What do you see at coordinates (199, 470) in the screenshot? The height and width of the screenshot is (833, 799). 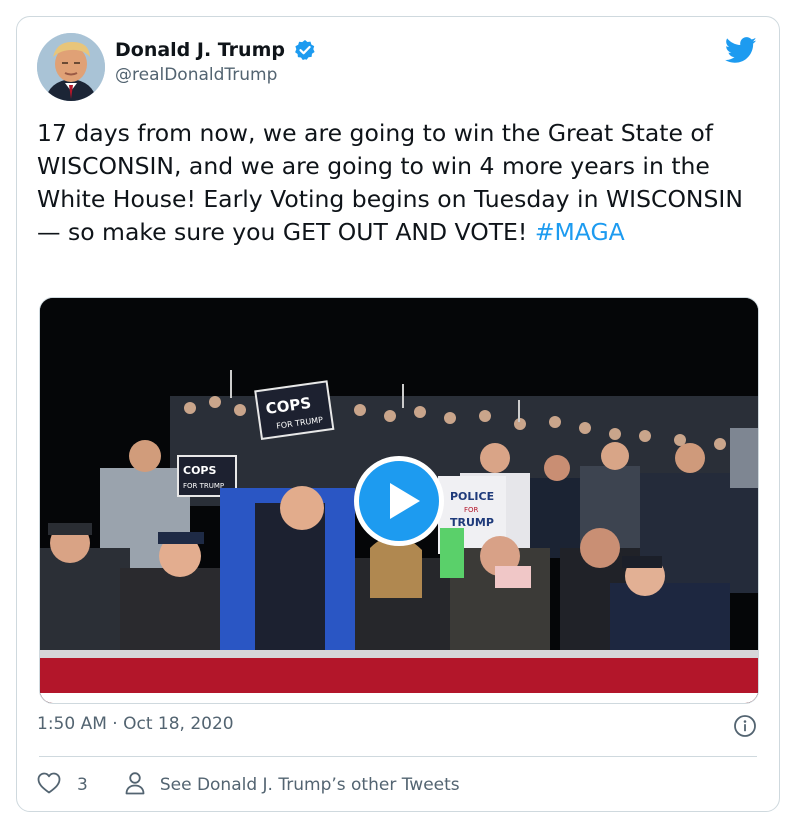 I see `svg-text: COPS` at bounding box center [199, 470].